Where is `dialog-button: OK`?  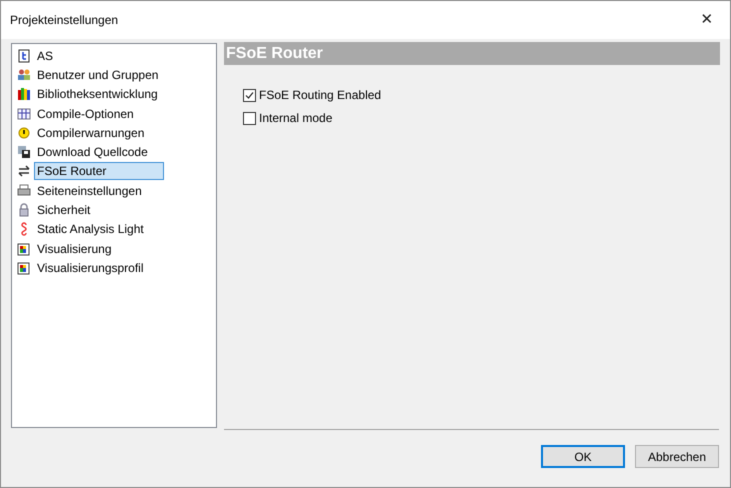 dialog-button: OK is located at coordinates (583, 456).